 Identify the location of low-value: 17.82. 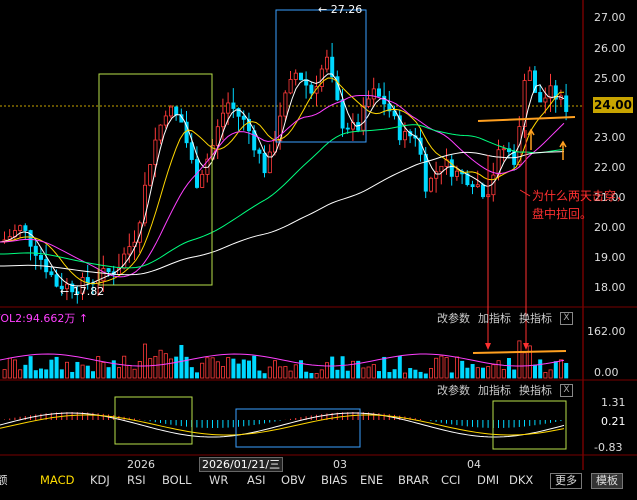
(88, 291).